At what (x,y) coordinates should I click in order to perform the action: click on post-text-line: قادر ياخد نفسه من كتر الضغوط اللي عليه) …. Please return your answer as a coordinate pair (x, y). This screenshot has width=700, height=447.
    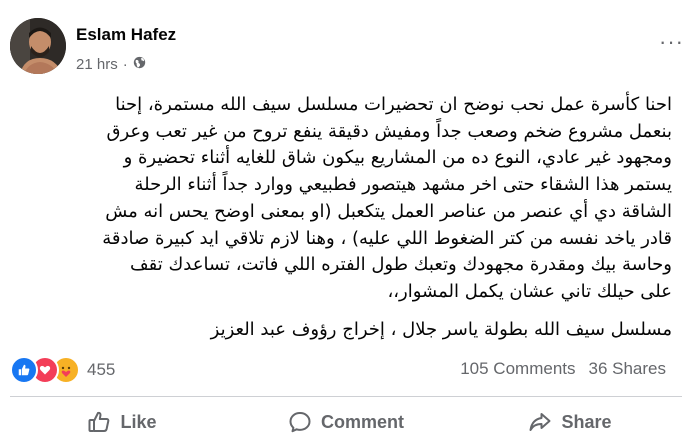
    Looking at the image, I should click on (387, 238).